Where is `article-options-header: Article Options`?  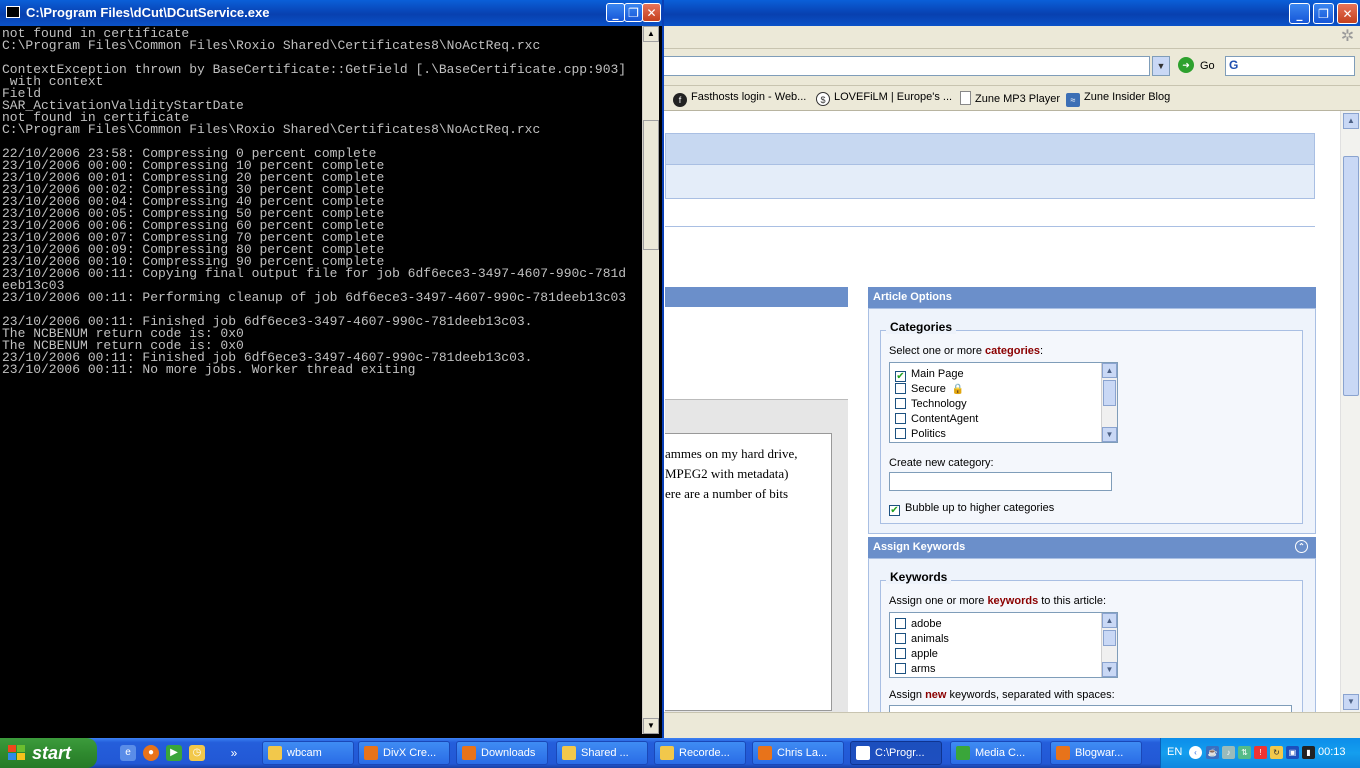 article-options-header: Article Options is located at coordinates (1092, 297).